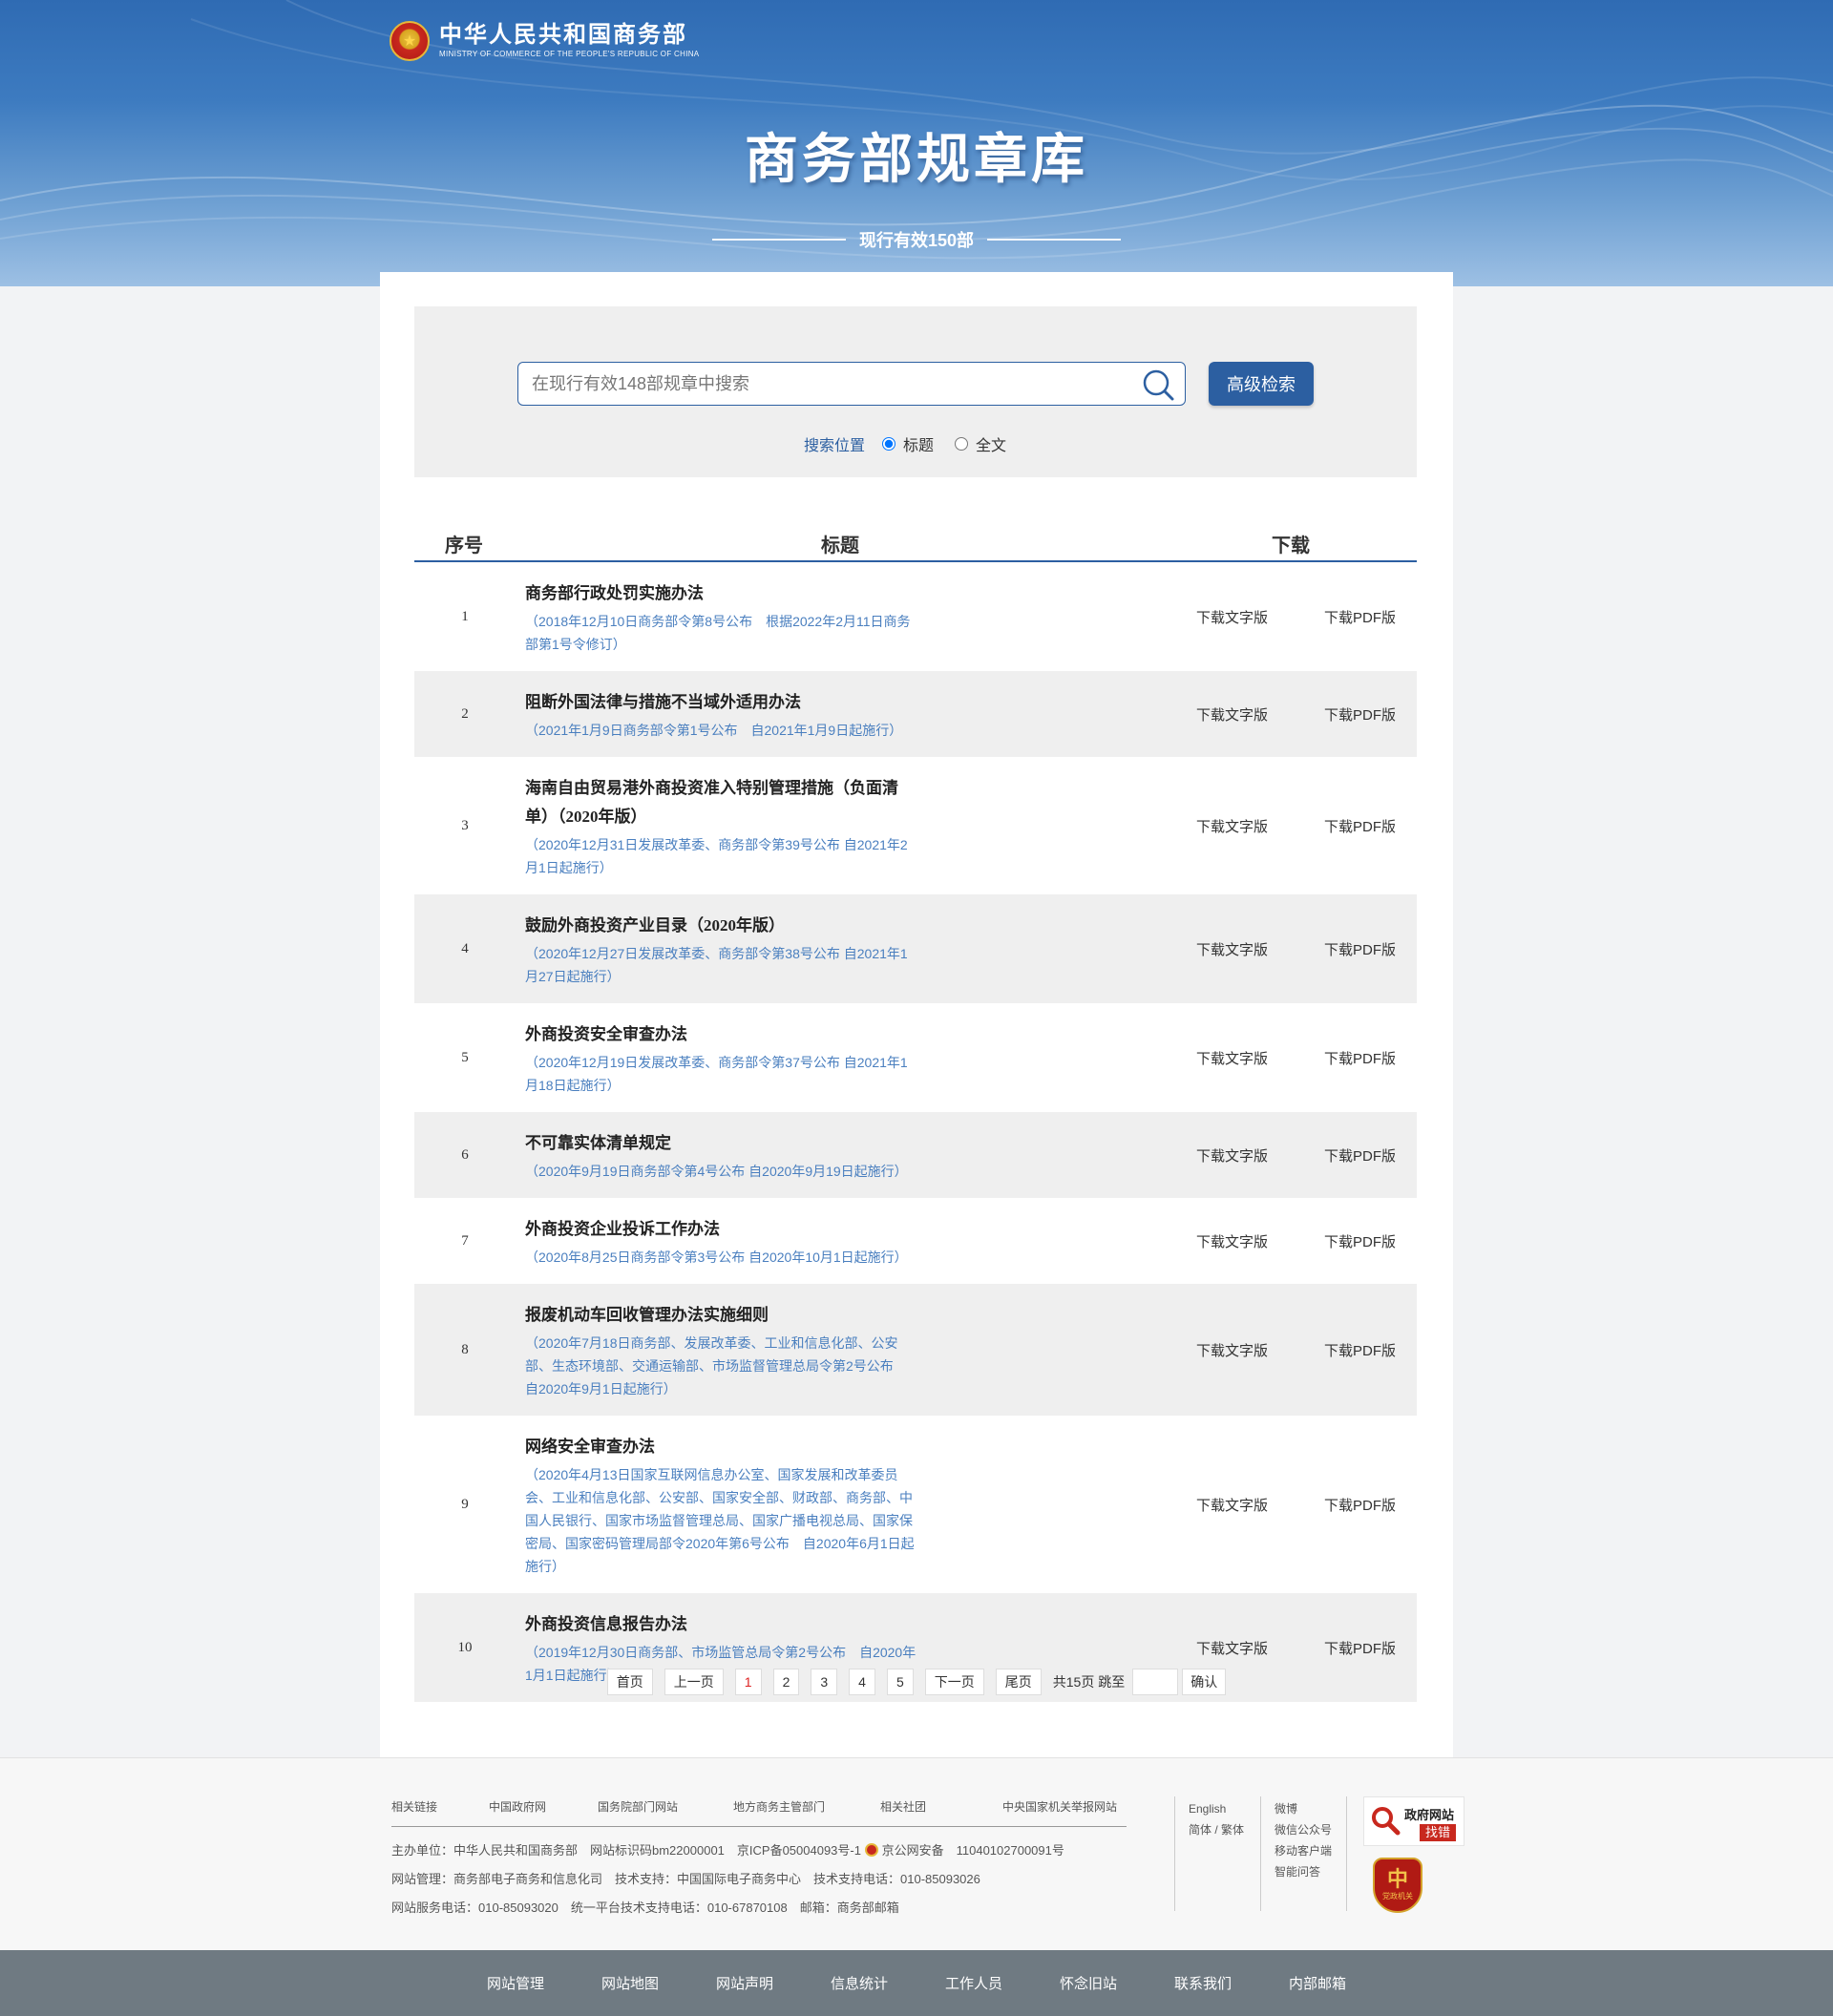  What do you see at coordinates (721, 1315) in the screenshot?
I see `regulation-title: 报废机动车回收管理办法实施细则` at bounding box center [721, 1315].